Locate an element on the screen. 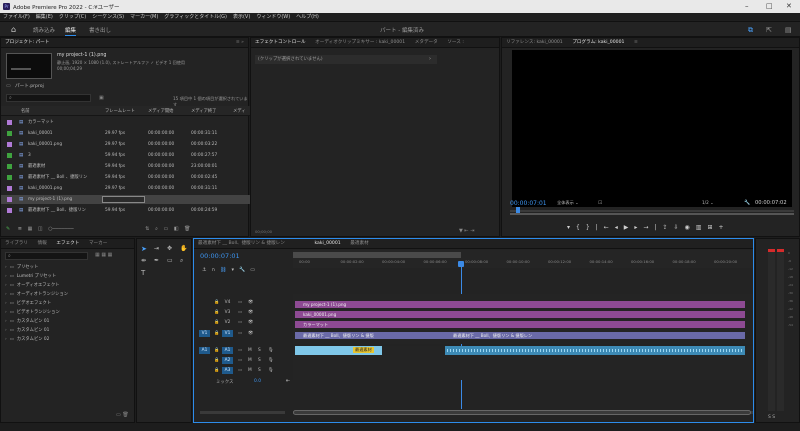 The image size is (800, 431). source-patch-v1: V1 is located at coordinates (204, 333).